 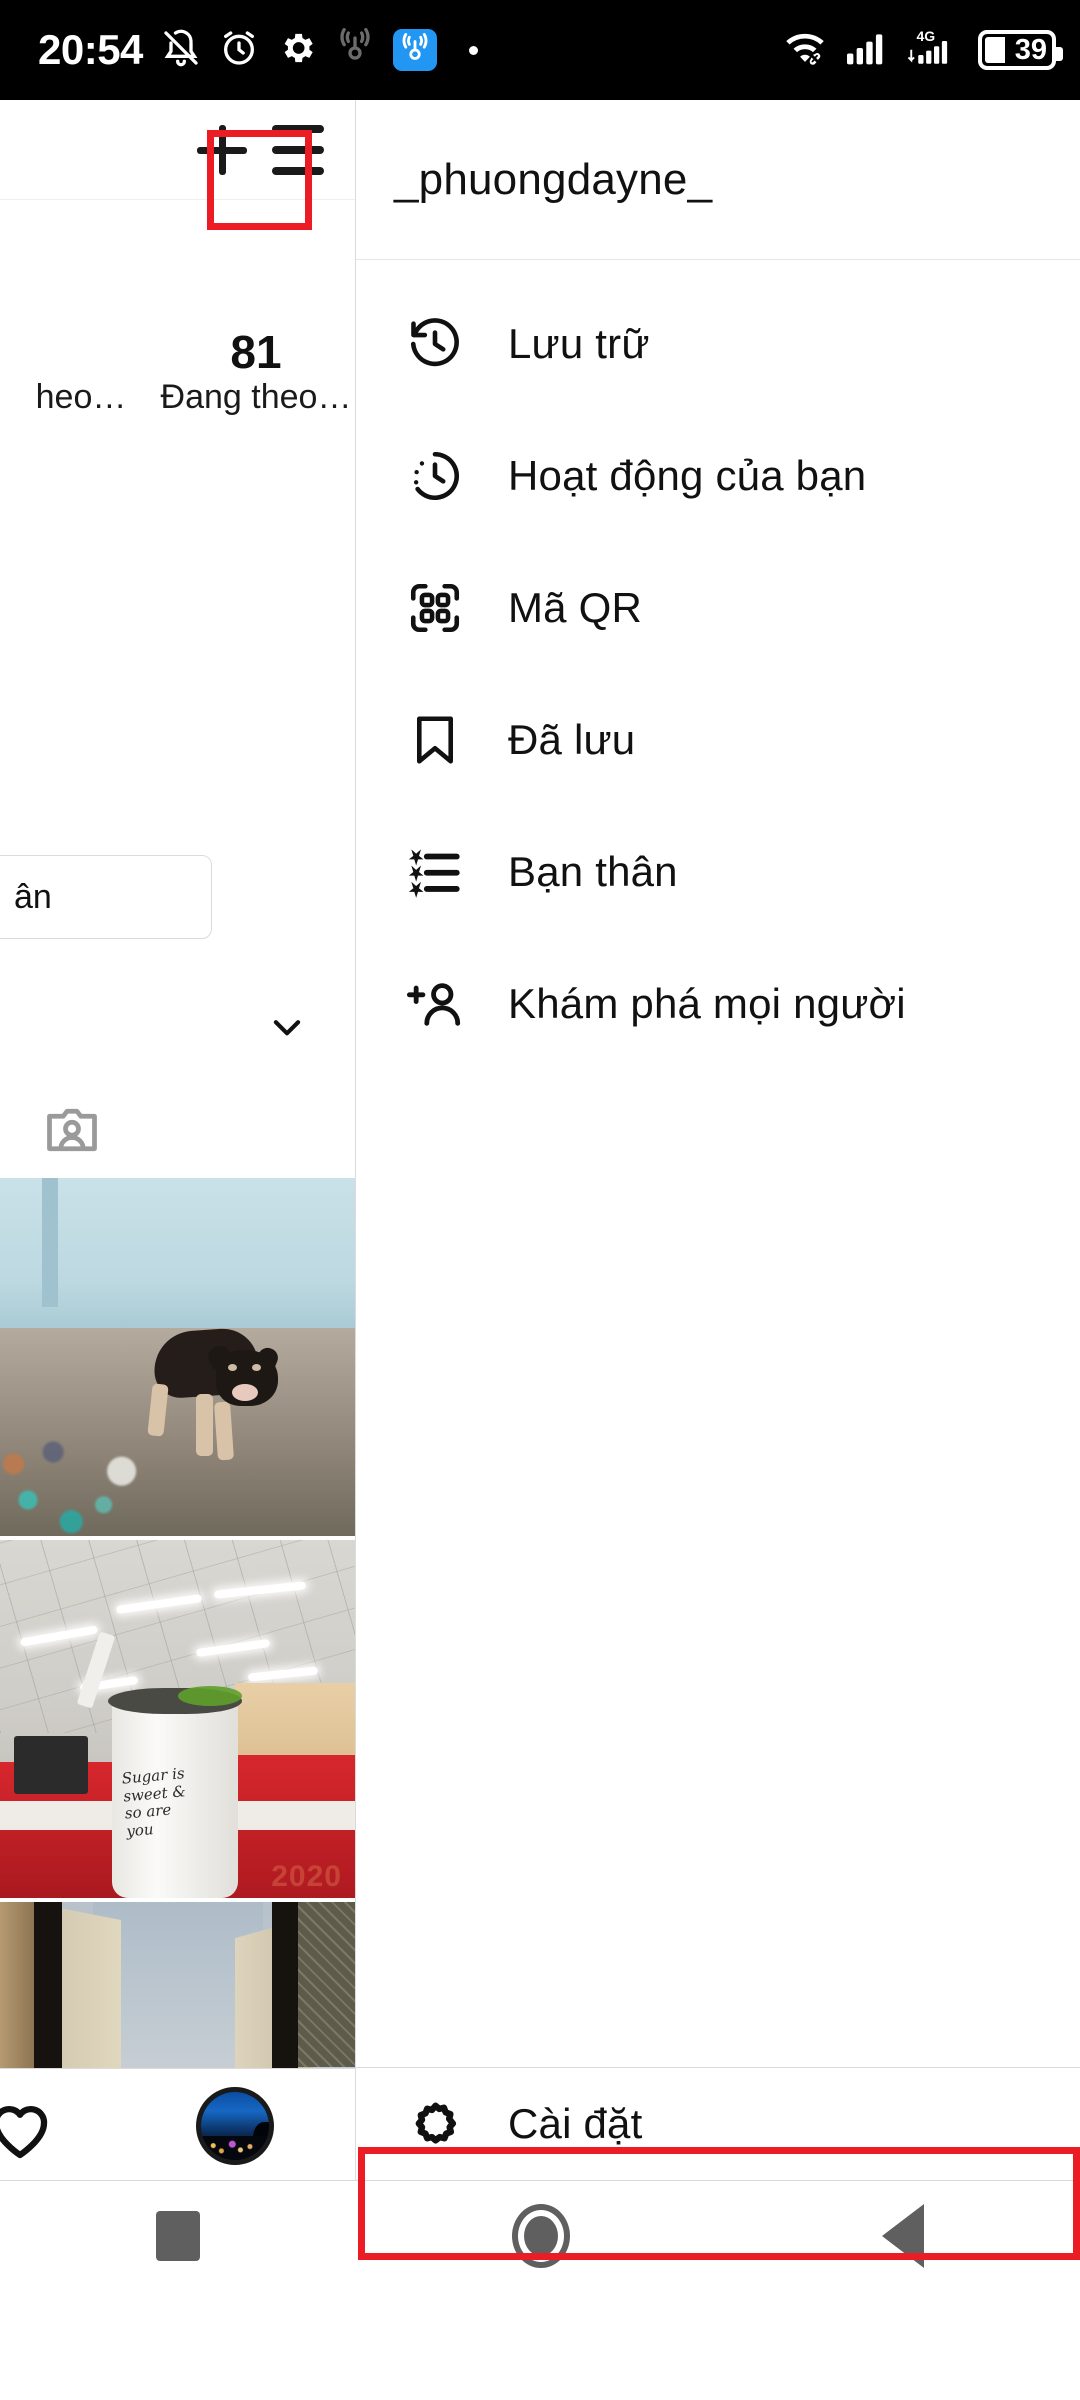 What do you see at coordinates (287, 1027) in the screenshot?
I see `chevron-down-icon` at bounding box center [287, 1027].